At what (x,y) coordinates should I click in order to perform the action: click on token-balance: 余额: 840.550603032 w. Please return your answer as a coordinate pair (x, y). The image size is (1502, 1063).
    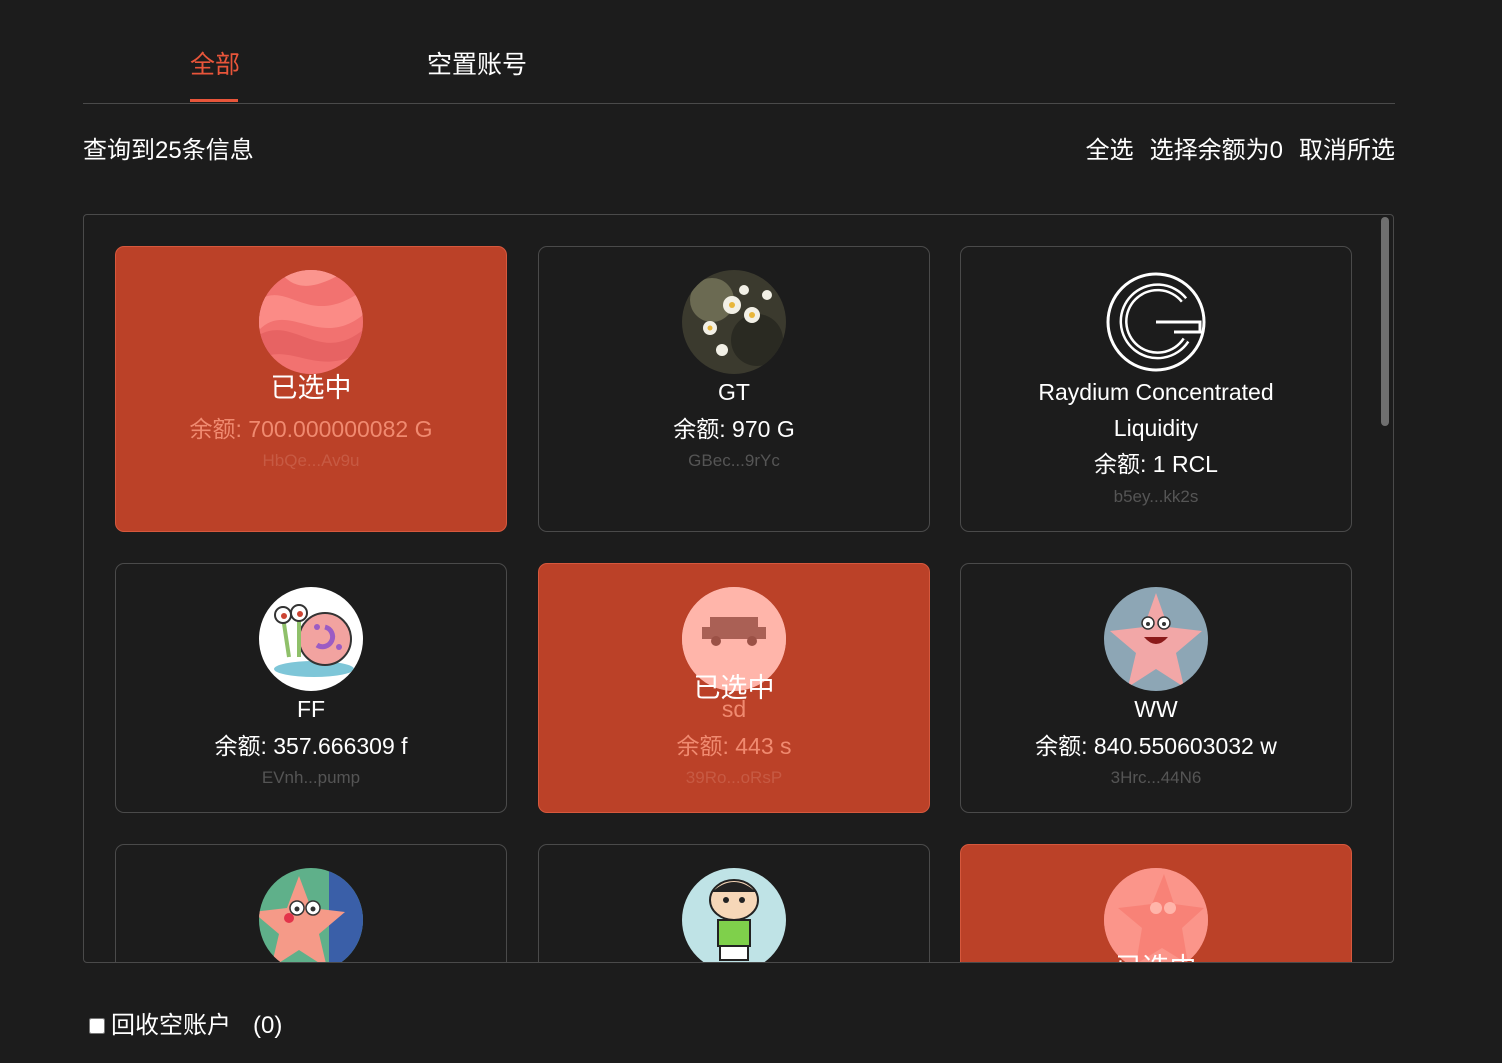
    Looking at the image, I should click on (1156, 746).